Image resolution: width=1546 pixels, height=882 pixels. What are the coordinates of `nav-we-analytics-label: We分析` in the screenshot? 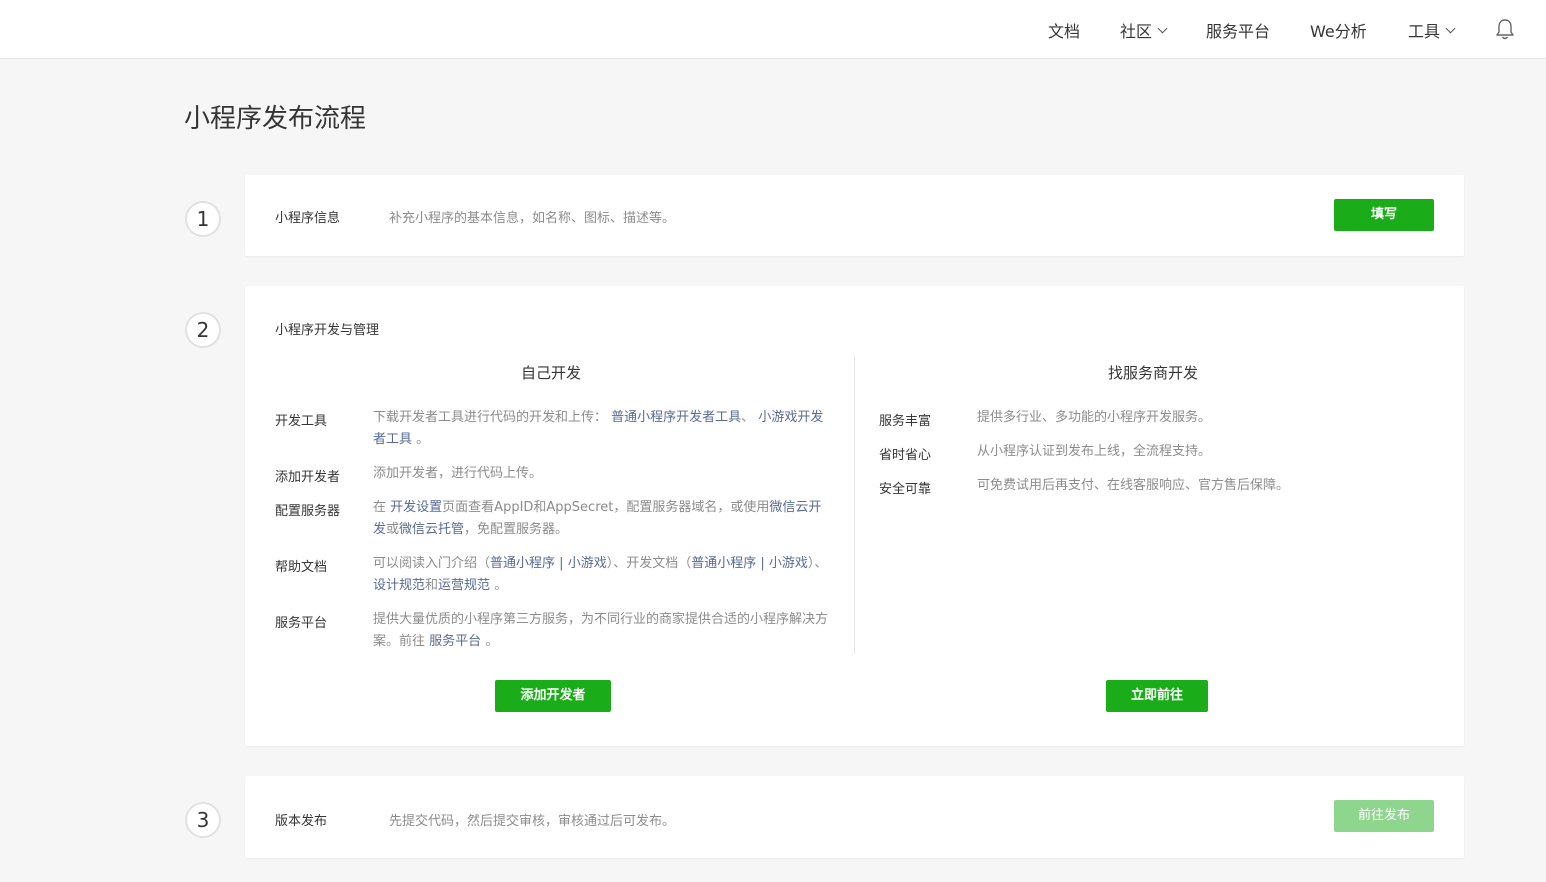 It's located at (1338, 31).